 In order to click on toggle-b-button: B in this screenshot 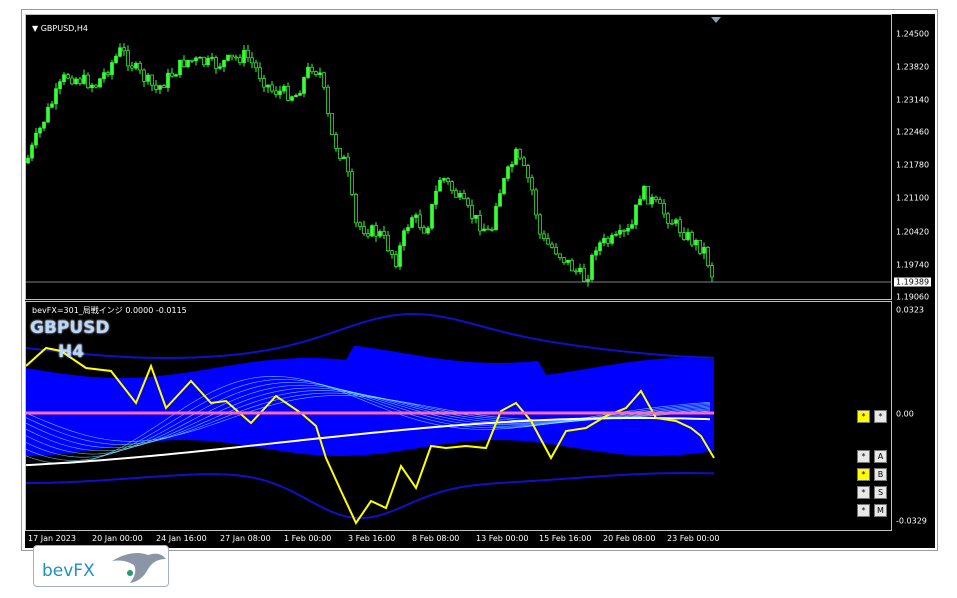, I will do `click(880, 474)`.